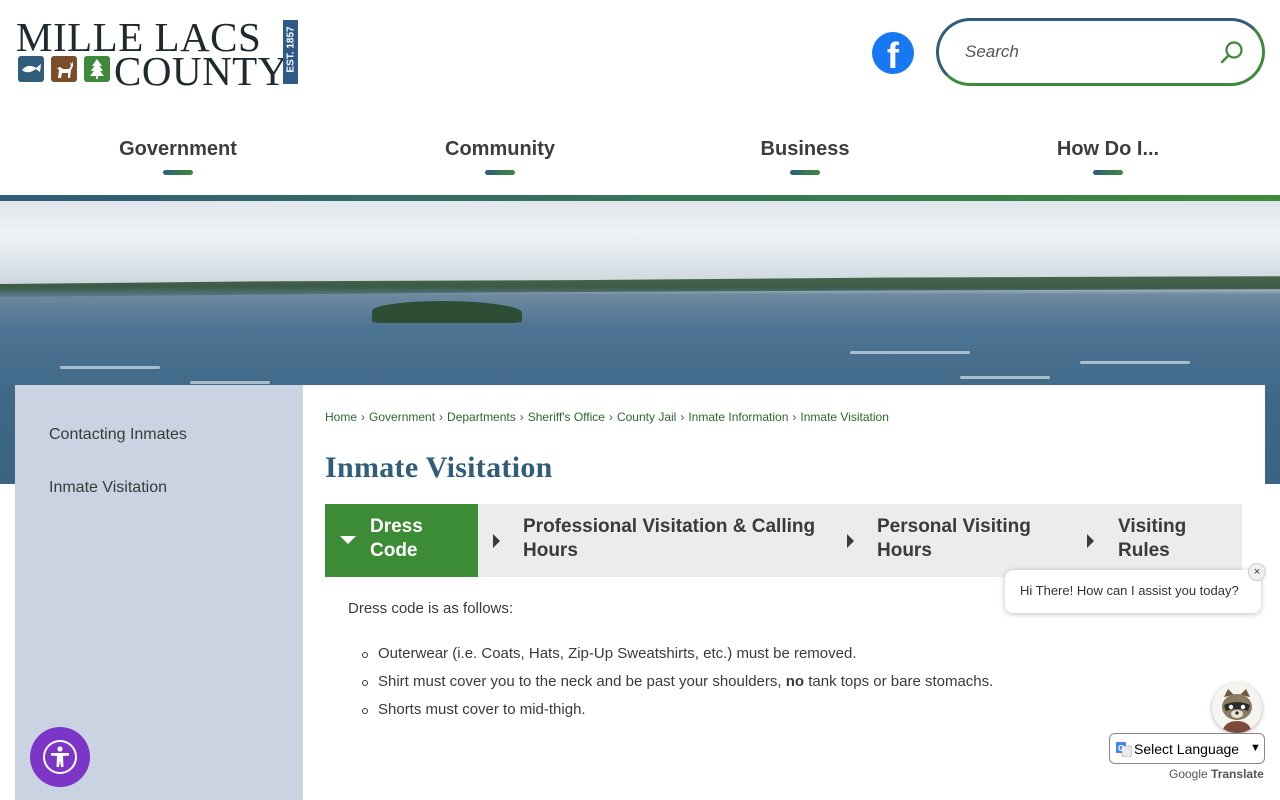  What do you see at coordinates (108, 488) in the screenshot?
I see `sidebar-item-inmate-visitation: Inmate Visitation` at bounding box center [108, 488].